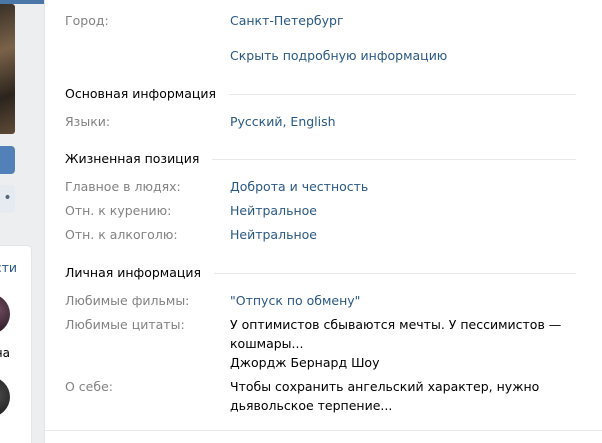 The height and width of the screenshot is (443, 602). I want to click on message-button, so click(7, 160).